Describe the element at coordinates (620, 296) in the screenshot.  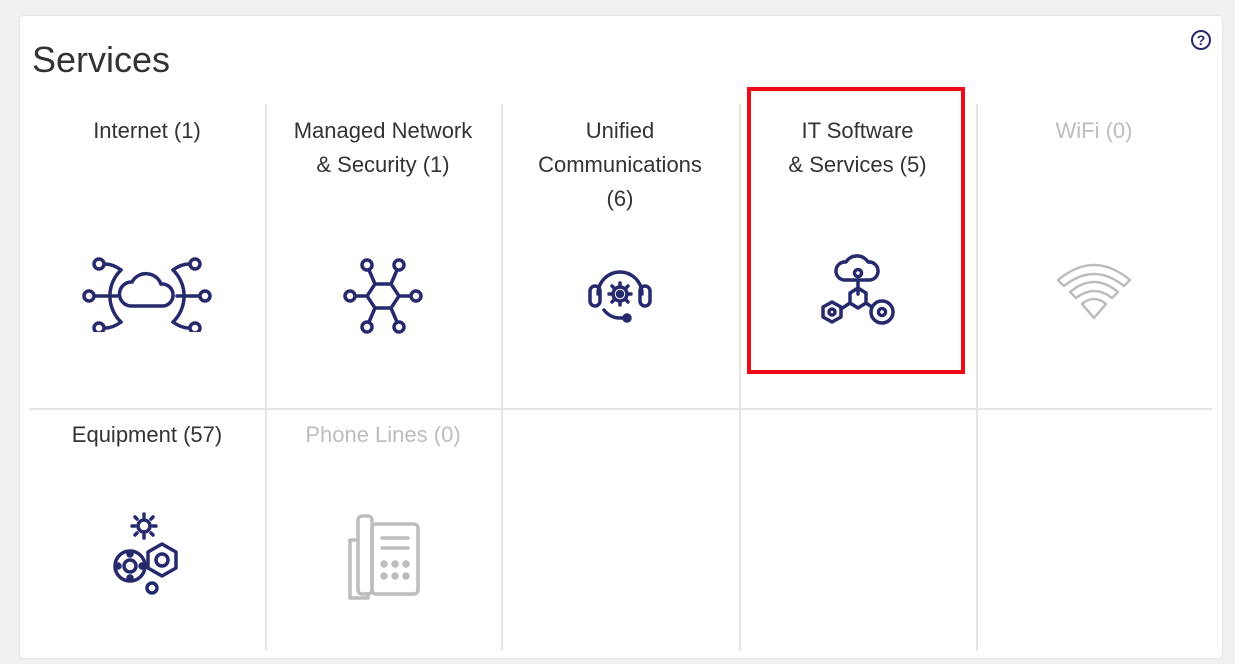
I see `headset-gear-icon` at that location.